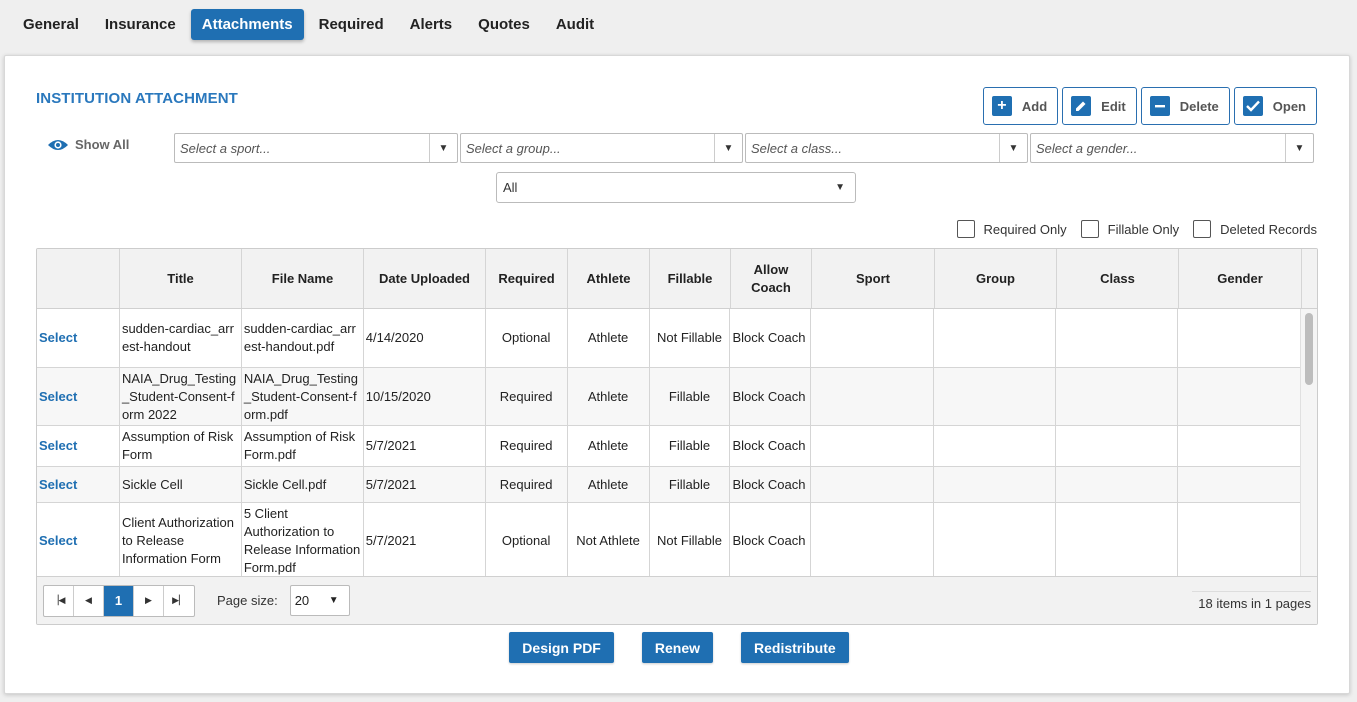 The image size is (1357, 702). I want to click on scrollbar-thumb, so click(1309, 349).